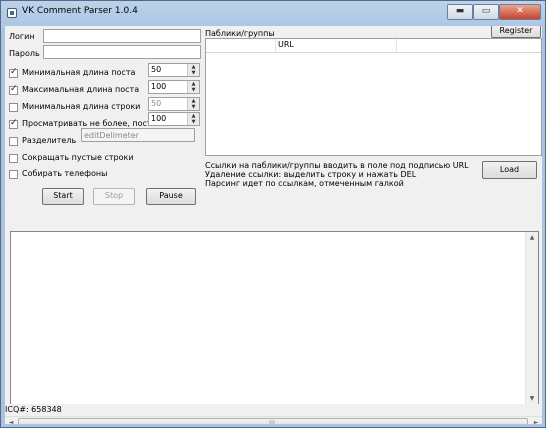  What do you see at coordinates (373, 46) in the screenshot?
I see `groups-list-header: URL` at bounding box center [373, 46].